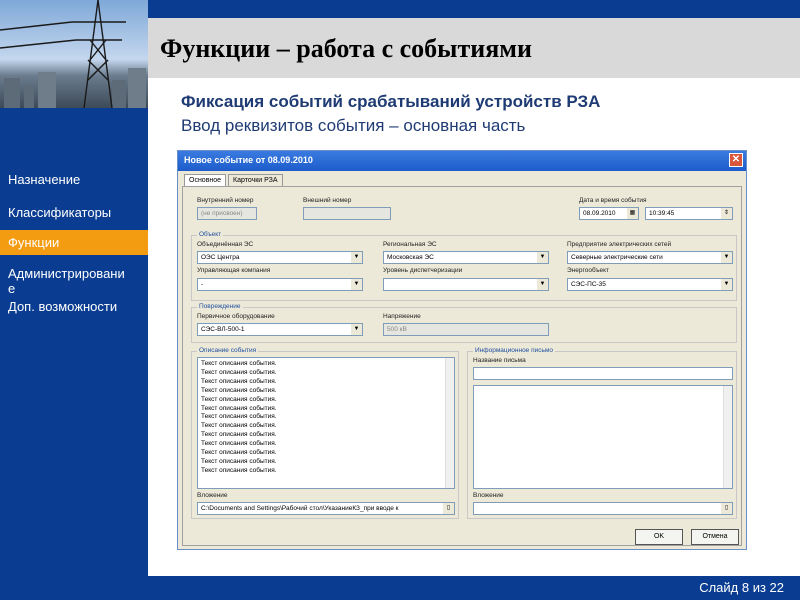  I want to click on power-tower-icon, so click(63, 54).